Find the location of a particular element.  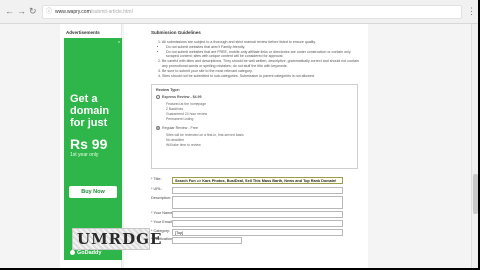

url-field: ⓘ www.wapry.com/submit-article.html is located at coordinates (252, 12).